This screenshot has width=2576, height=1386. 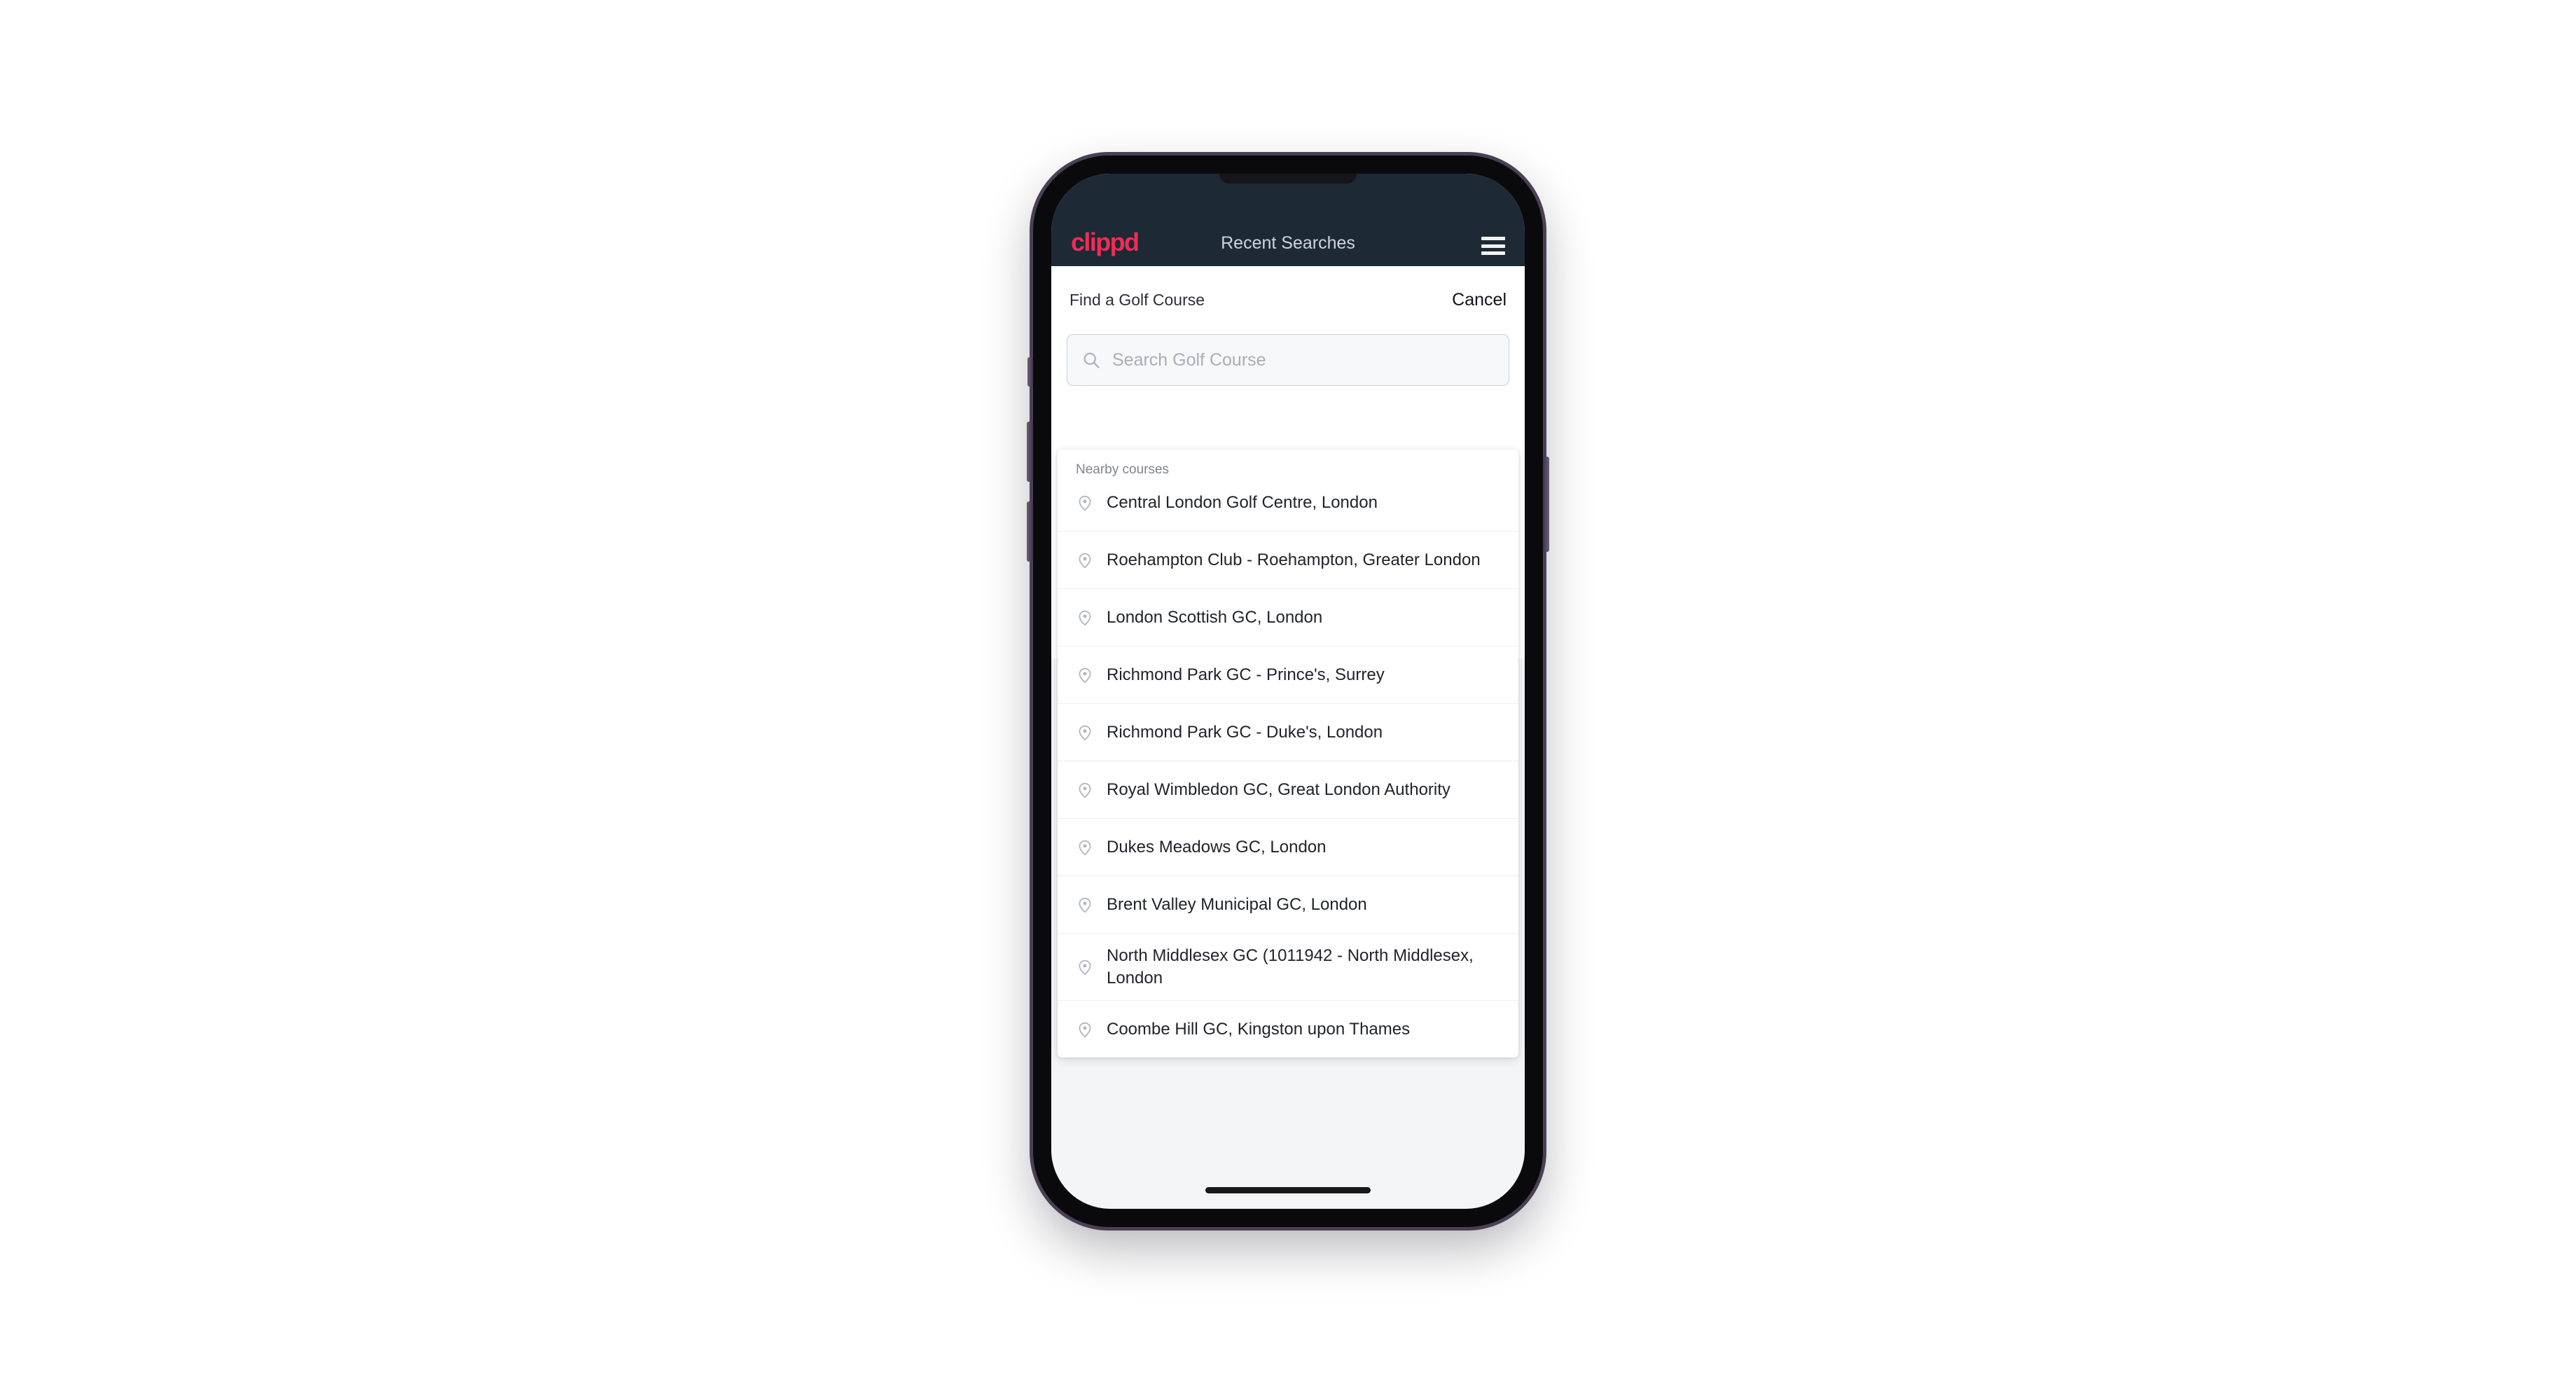 I want to click on course-name: Coombe Hill GC, Kingston upon Thames, so click(x=1259, y=1030).